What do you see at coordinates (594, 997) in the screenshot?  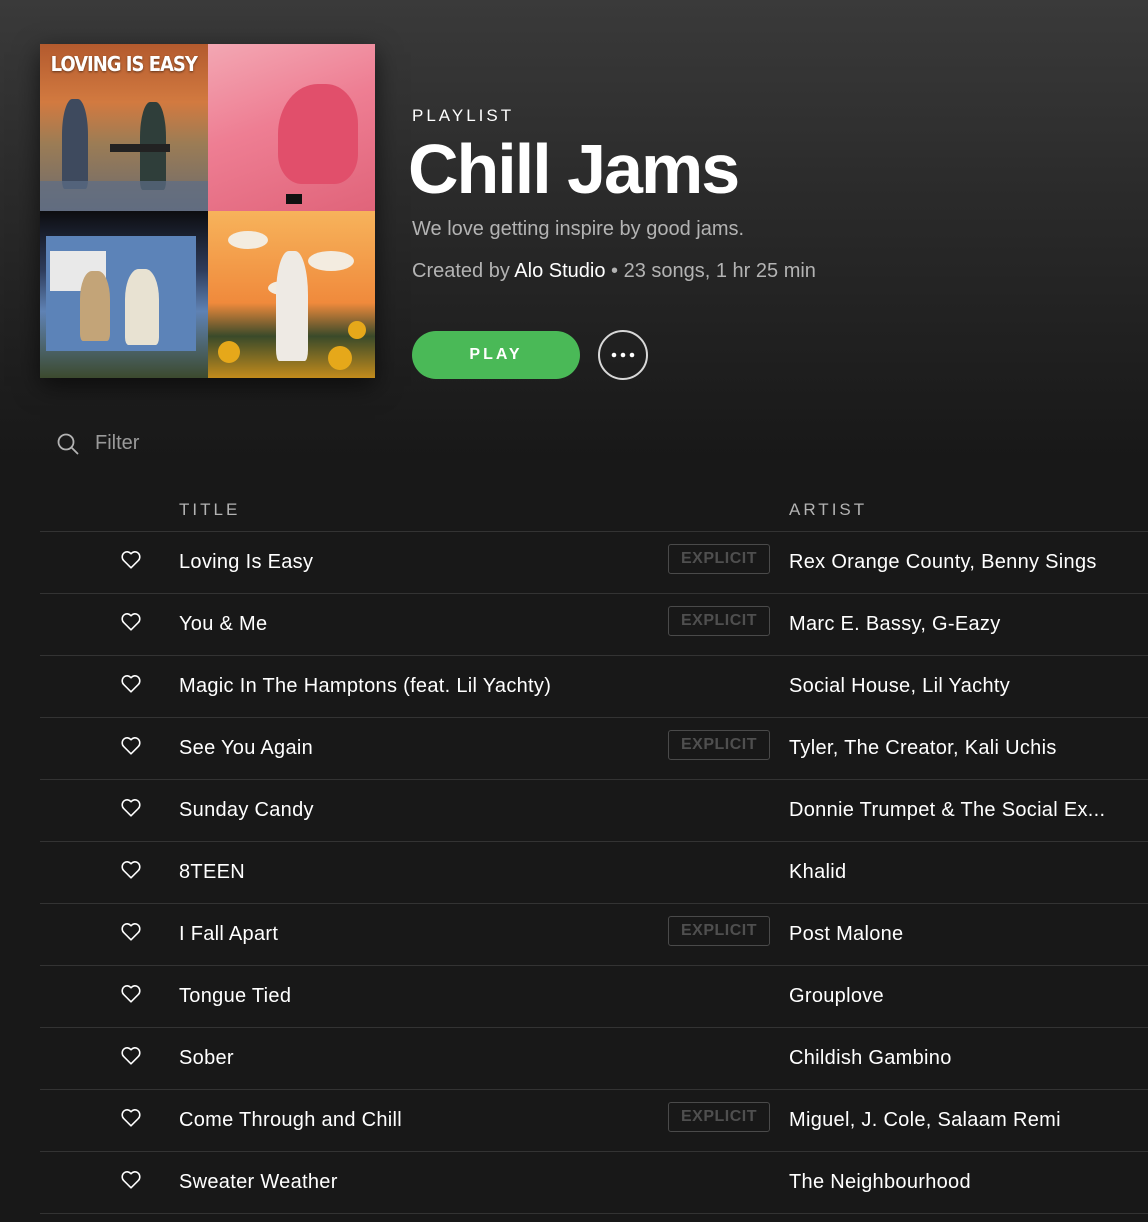 I see `table-row: Tongue Tied Grouplove` at bounding box center [594, 997].